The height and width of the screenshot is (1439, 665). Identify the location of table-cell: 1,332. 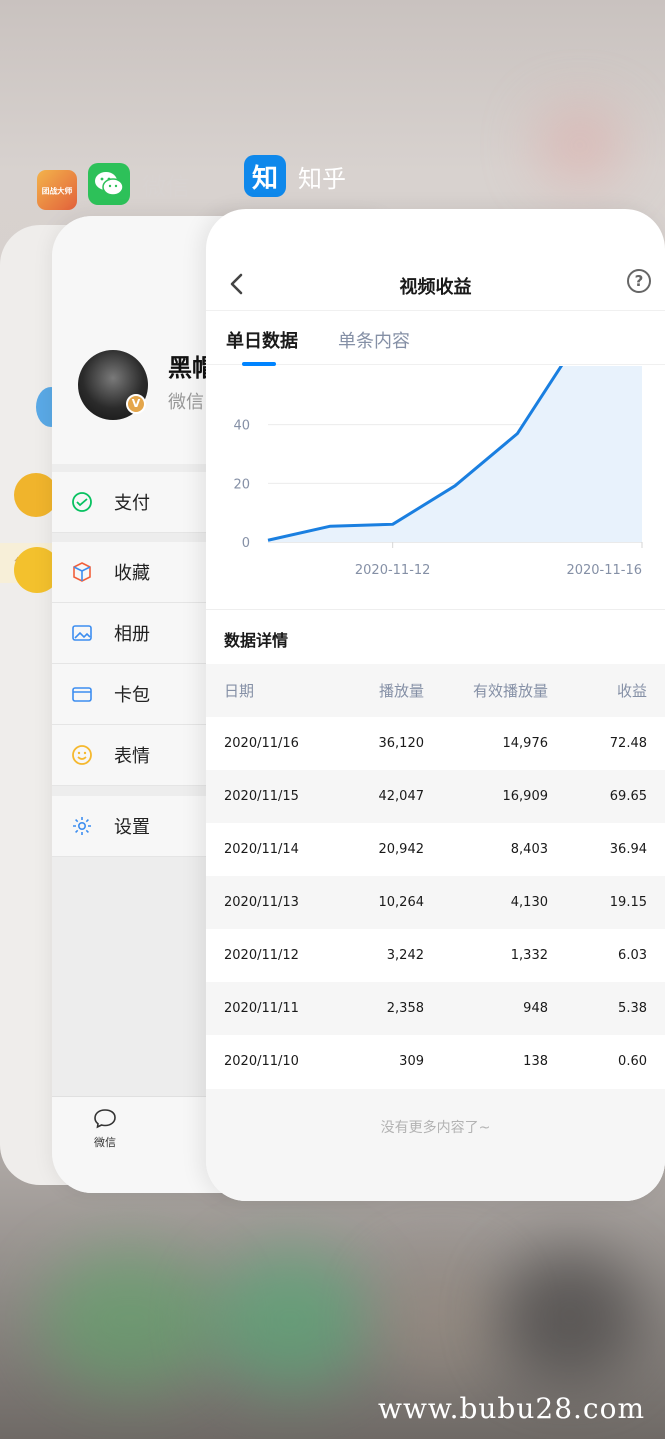
(529, 955).